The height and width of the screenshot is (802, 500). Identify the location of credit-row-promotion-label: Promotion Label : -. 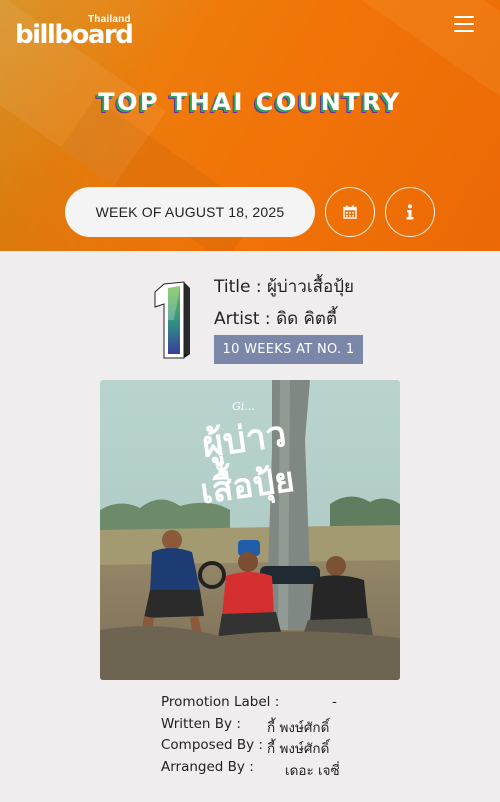
(256, 705).